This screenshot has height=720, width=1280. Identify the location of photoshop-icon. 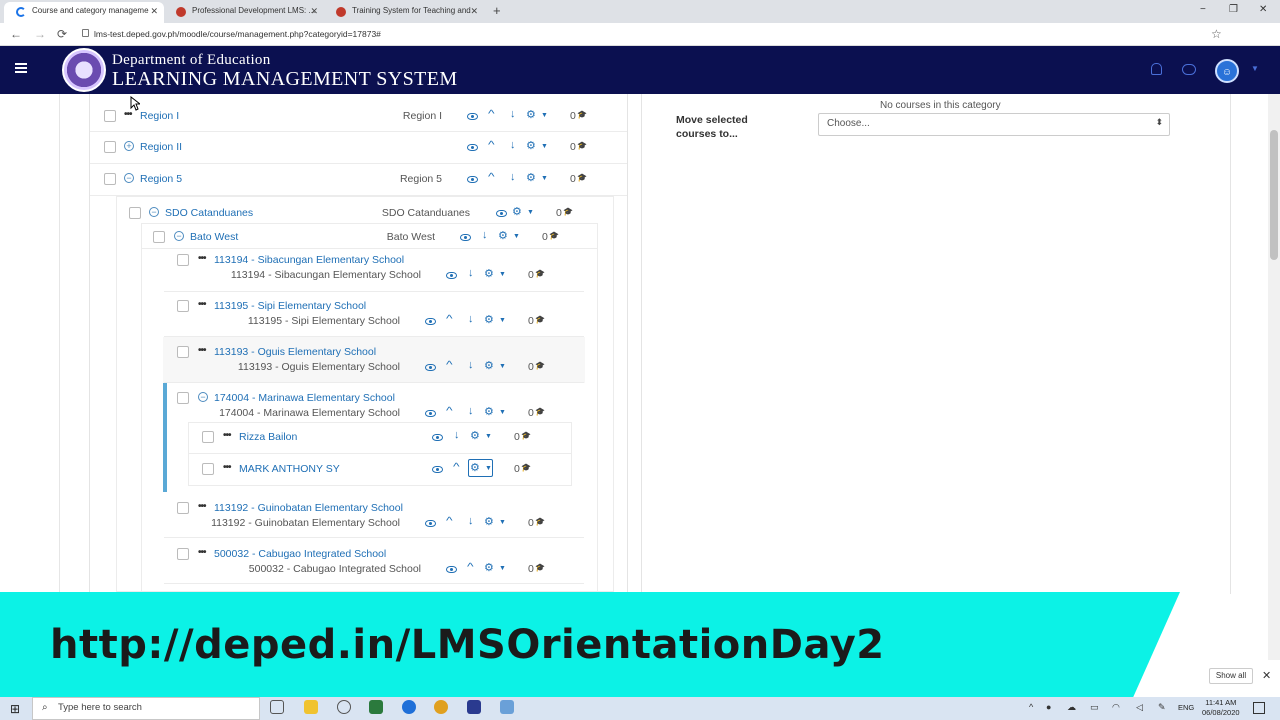
(474, 707).